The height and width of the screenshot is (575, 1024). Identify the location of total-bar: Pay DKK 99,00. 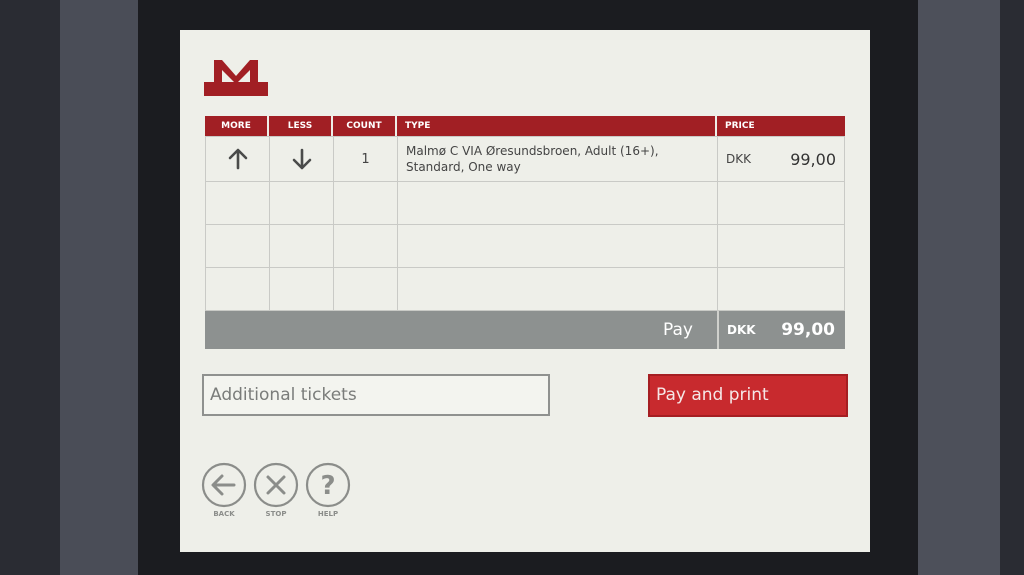
(525, 330).